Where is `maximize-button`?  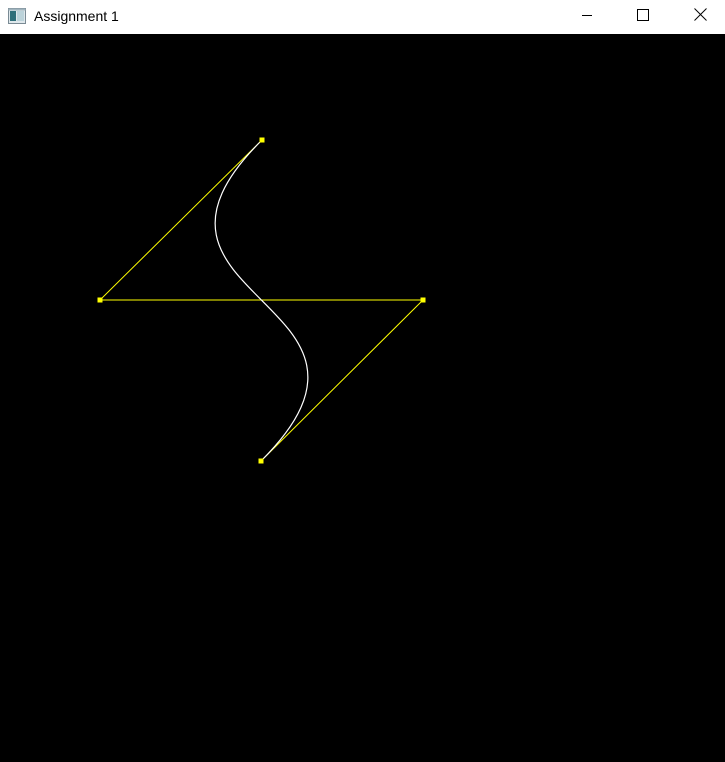 maximize-button is located at coordinates (643, 17).